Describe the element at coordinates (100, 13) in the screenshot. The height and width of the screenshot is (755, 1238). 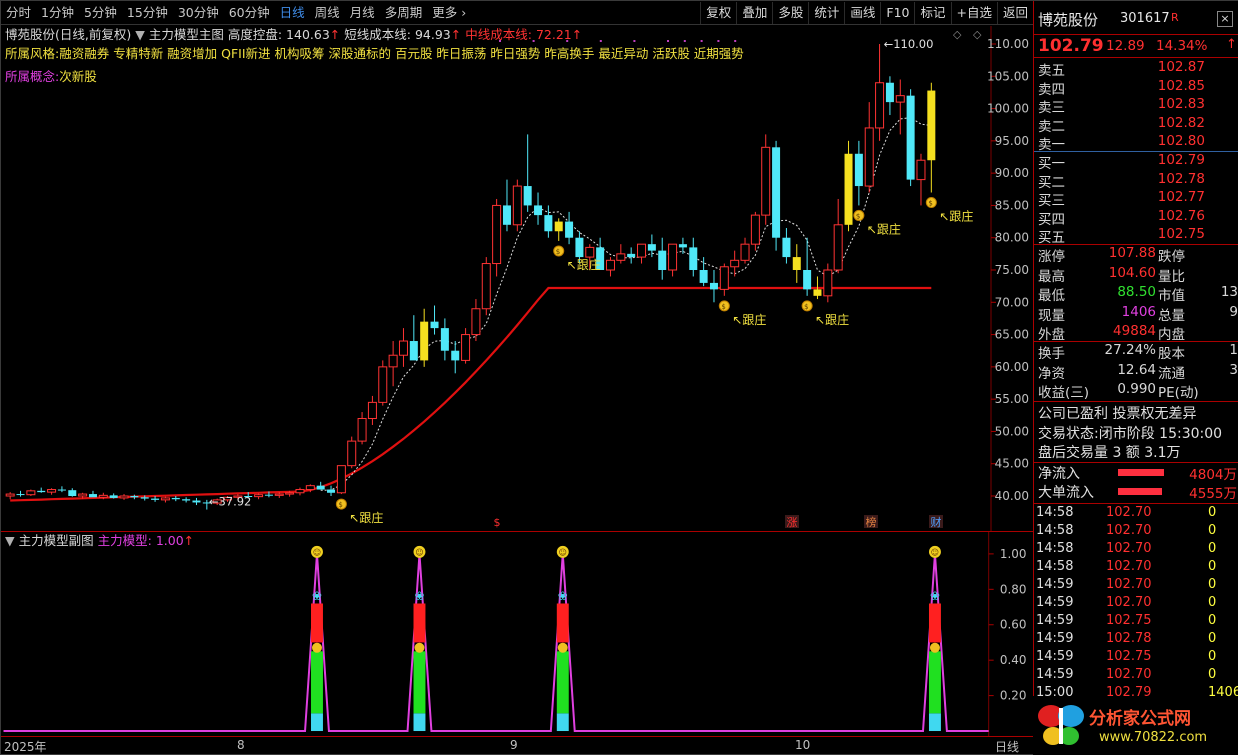
I see `period-tab: 5分钟` at that location.